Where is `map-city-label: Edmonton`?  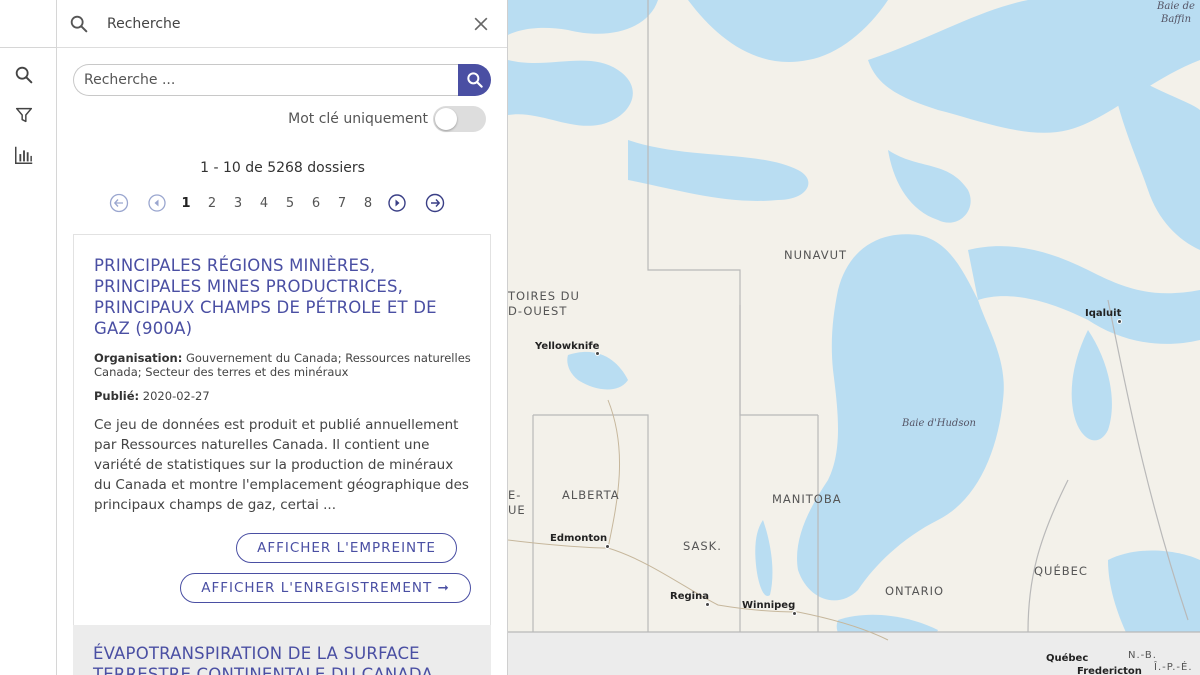 map-city-label: Edmonton is located at coordinates (579, 538).